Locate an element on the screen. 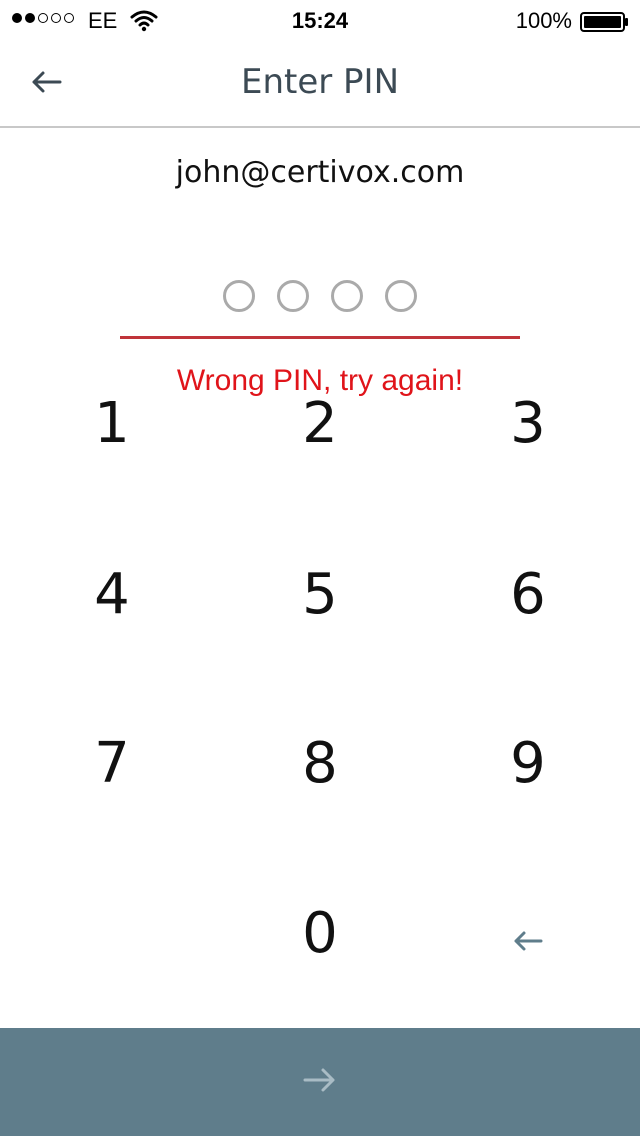 Image resolution: width=640 pixels, height=1136 pixels. key-4: 4 is located at coordinates (112, 595).